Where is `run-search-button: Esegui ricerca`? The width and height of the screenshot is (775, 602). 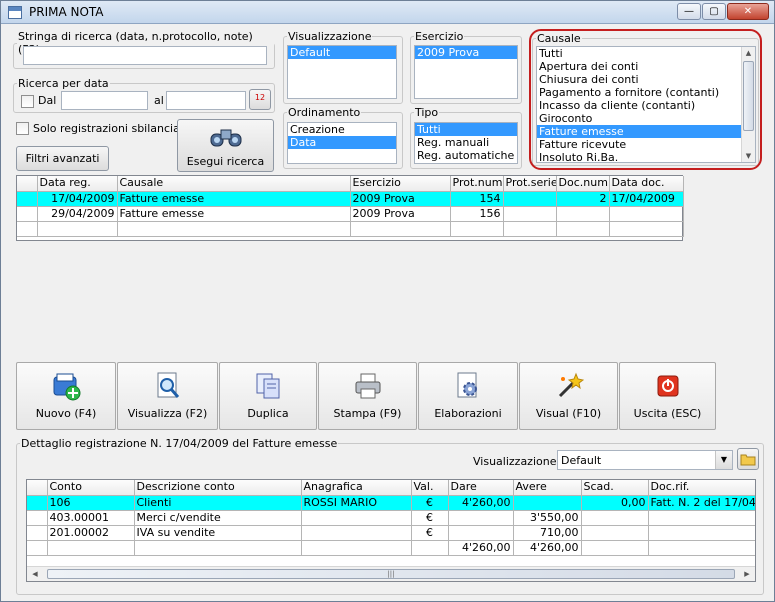
run-search-button: Esegui ricerca is located at coordinates (225, 145).